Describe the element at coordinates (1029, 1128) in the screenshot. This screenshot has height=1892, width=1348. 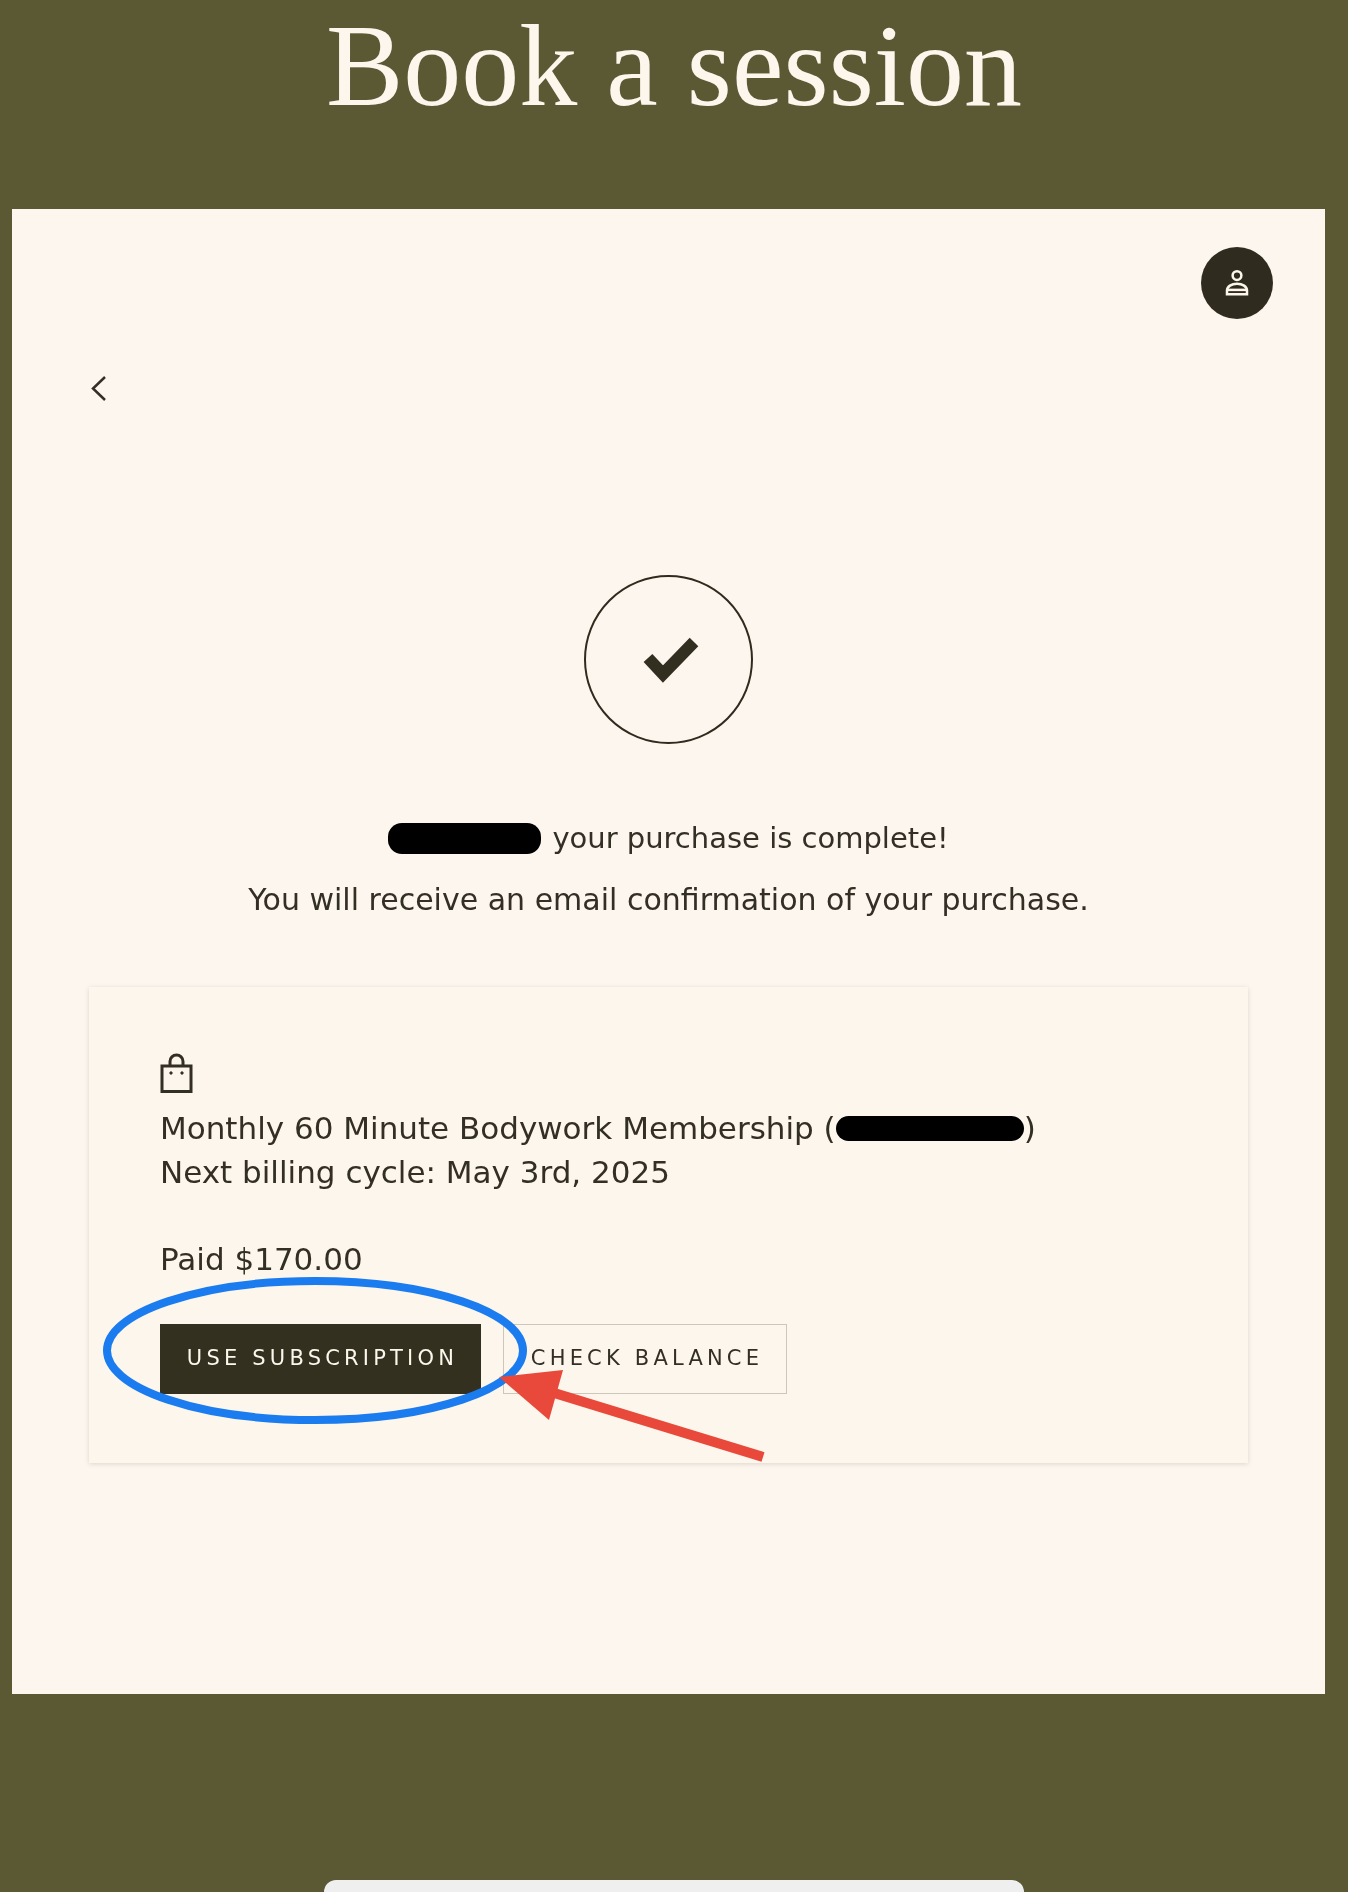
I see `line-text: )` at that location.